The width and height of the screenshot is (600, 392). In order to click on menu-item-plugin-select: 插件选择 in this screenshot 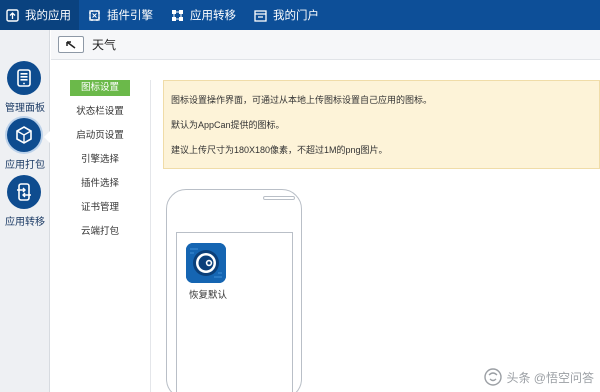, I will do `click(100, 184)`.